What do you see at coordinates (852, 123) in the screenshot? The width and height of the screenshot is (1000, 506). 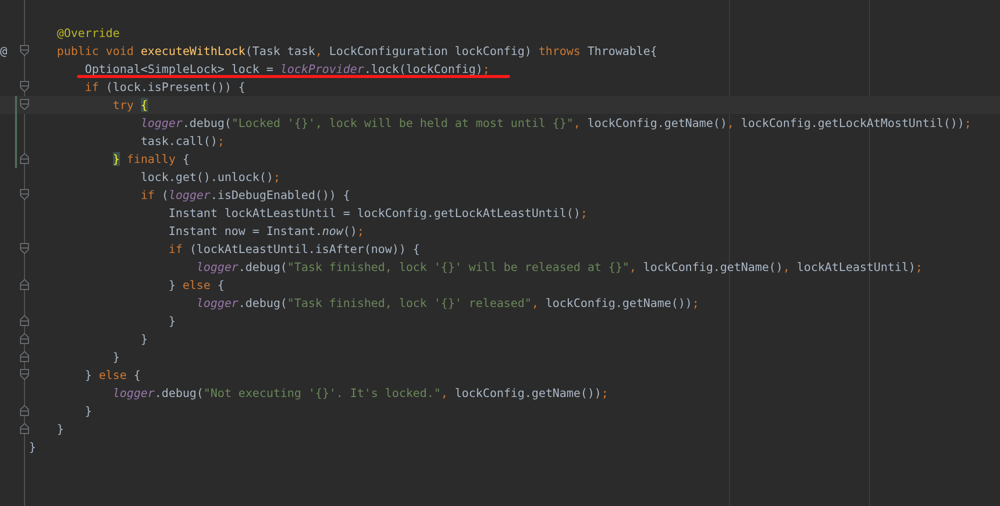 I see `code-text: lockConfig.getLockAtMostUntil())` at bounding box center [852, 123].